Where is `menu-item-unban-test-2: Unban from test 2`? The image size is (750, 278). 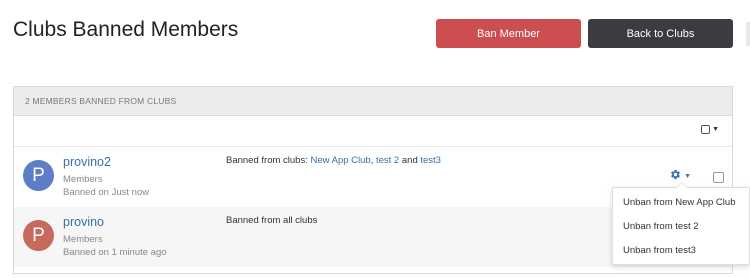
menu-item-unban-test-2: Unban from test 2 is located at coordinates (681, 226).